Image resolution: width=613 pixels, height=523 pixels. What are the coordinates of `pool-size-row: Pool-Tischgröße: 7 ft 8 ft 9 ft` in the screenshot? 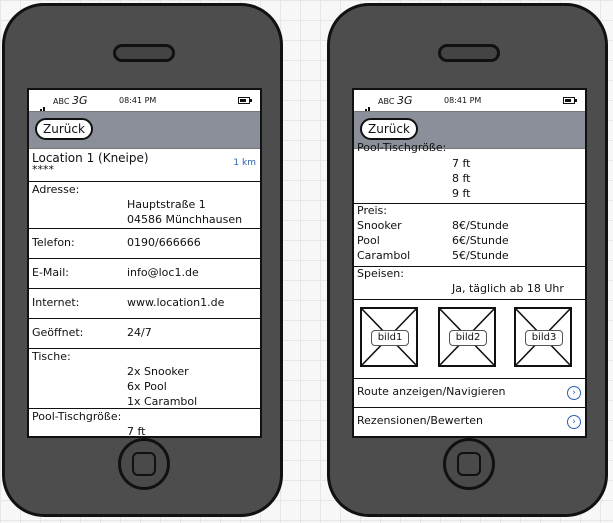 It's located at (469, 172).